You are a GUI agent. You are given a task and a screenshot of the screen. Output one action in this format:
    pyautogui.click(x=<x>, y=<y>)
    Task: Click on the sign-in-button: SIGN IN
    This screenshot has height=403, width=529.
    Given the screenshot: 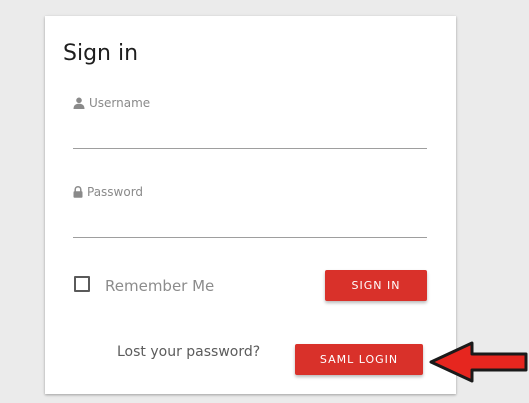 What is the action you would take?
    pyautogui.click(x=376, y=285)
    